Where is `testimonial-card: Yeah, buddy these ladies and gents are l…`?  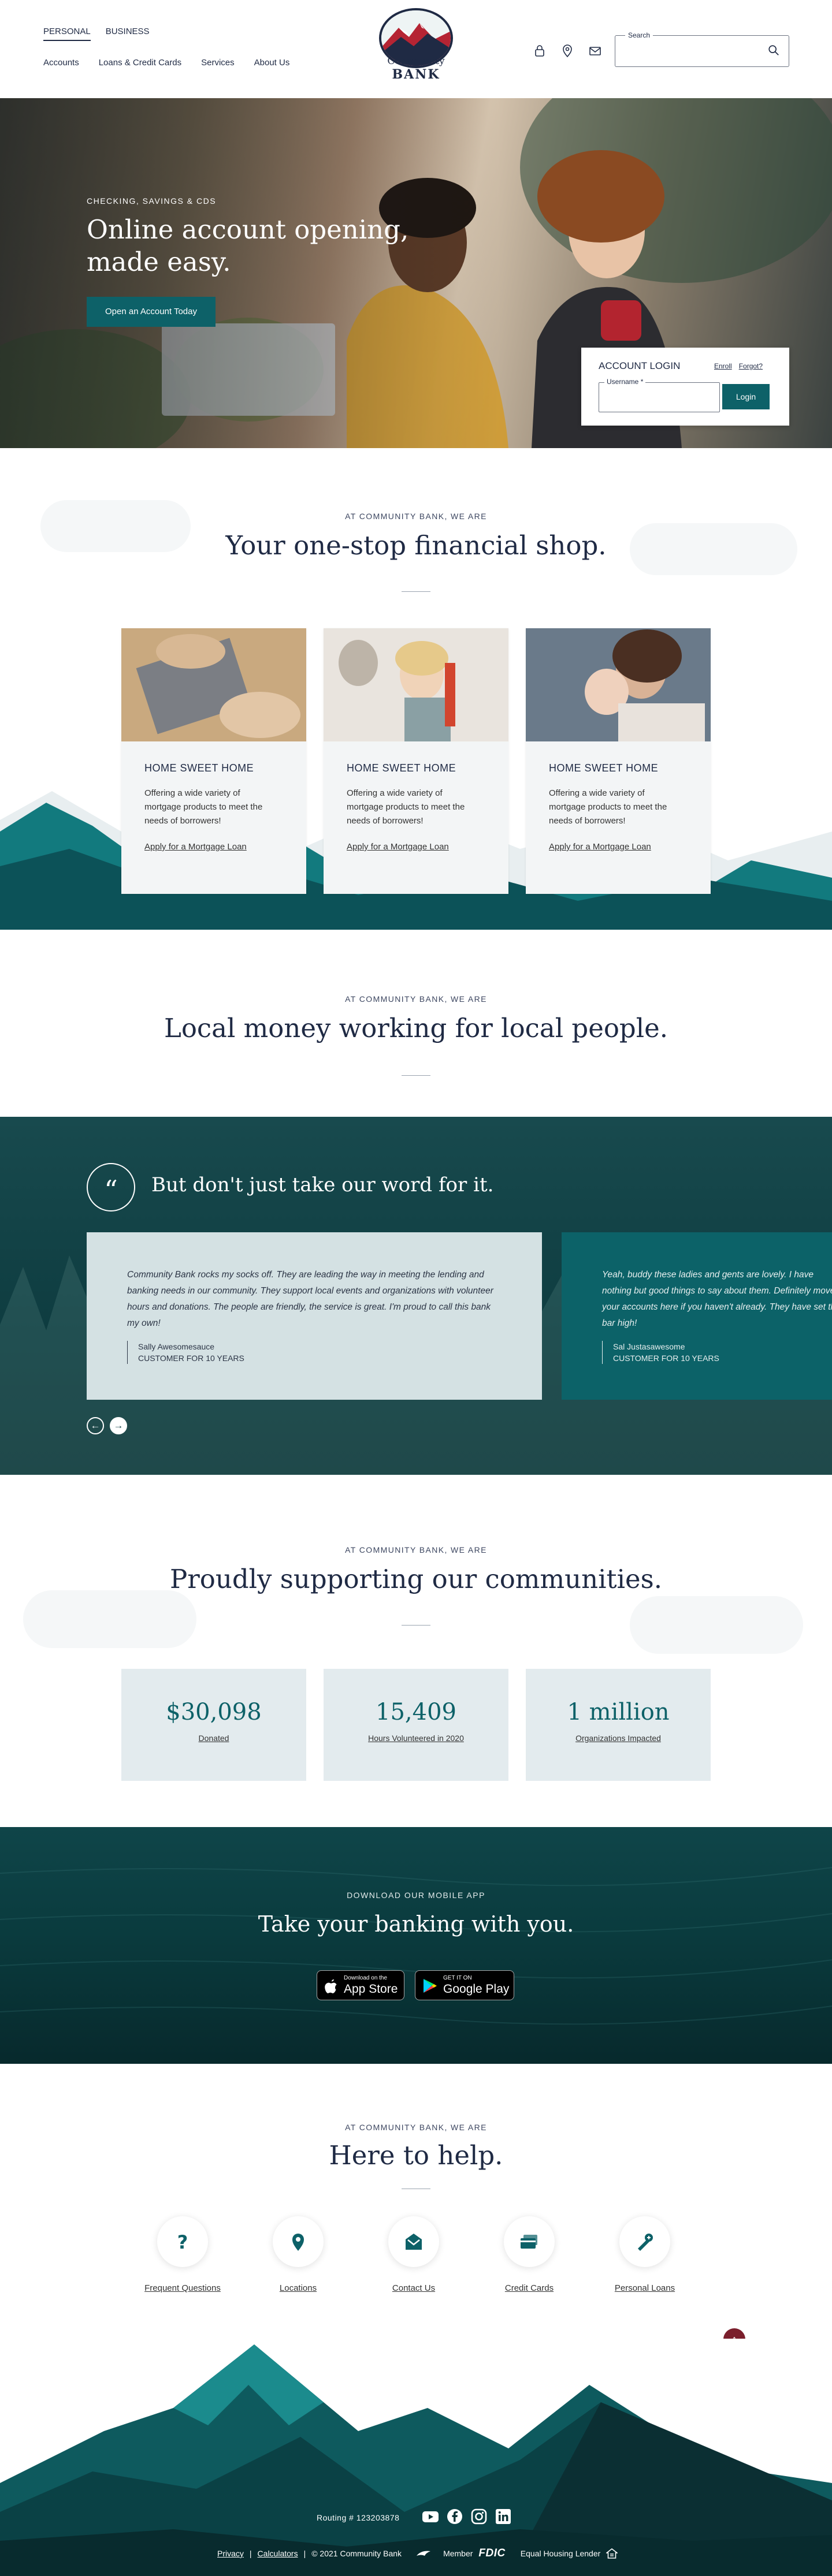 testimonial-card: Yeah, buddy these ladies and gents are l… is located at coordinates (697, 1316).